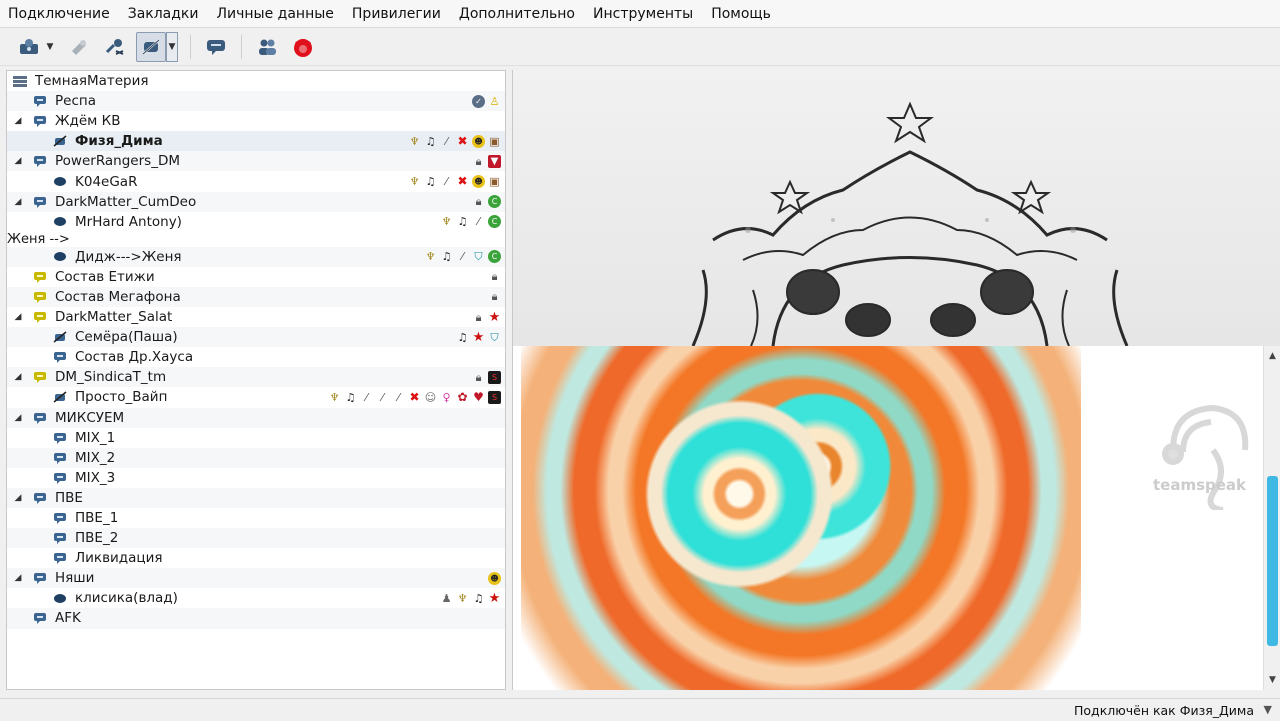 This screenshot has height=721, width=1280. I want to click on info-scrollbar: ▲ ▼, so click(1271, 518).